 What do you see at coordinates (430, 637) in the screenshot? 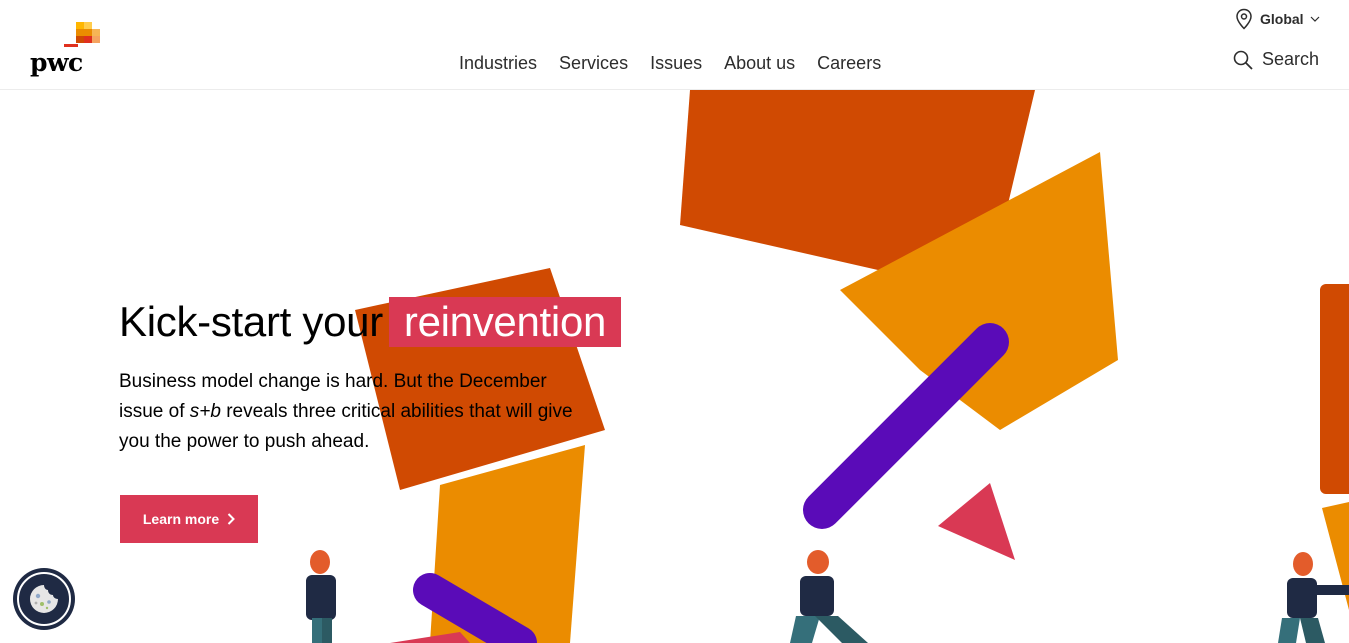
I see `shape-pink-bottom` at bounding box center [430, 637].